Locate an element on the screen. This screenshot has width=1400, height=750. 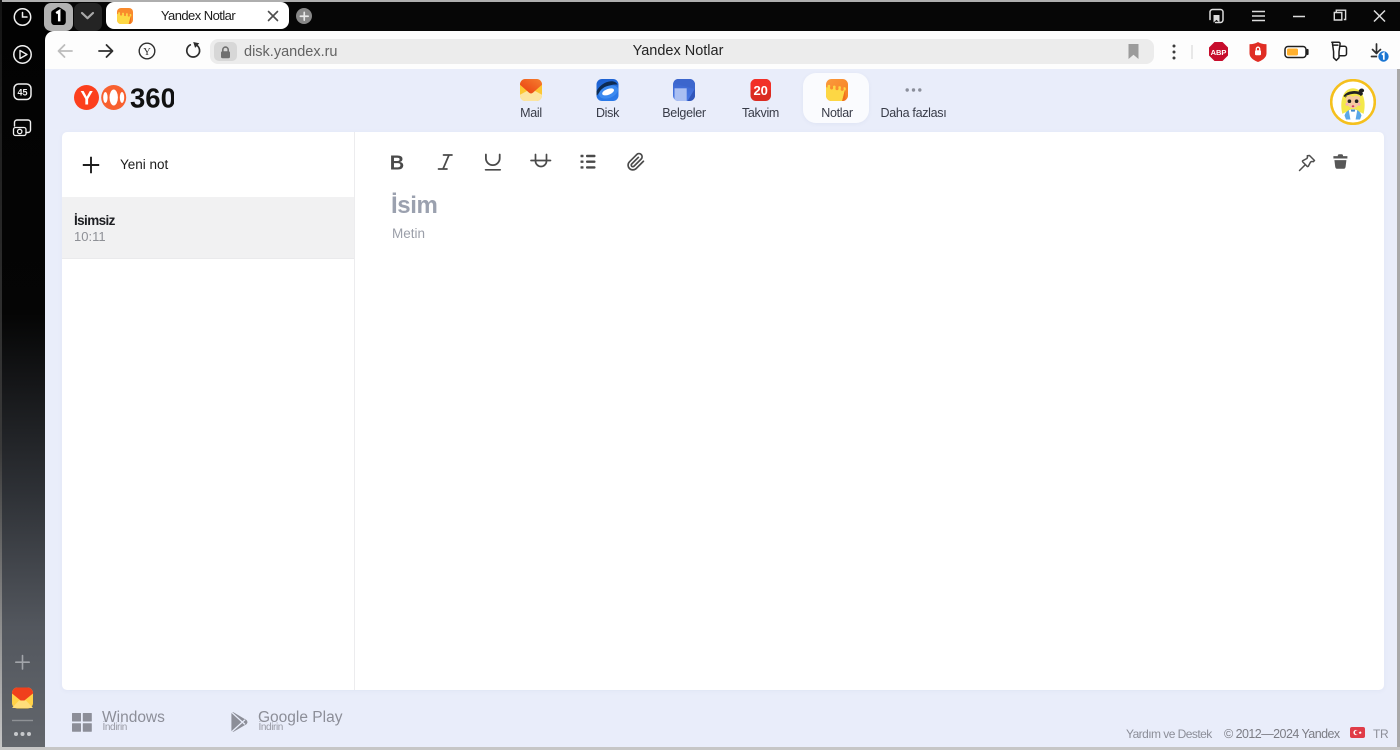
svg-text: ABP is located at coordinates (1219, 52).